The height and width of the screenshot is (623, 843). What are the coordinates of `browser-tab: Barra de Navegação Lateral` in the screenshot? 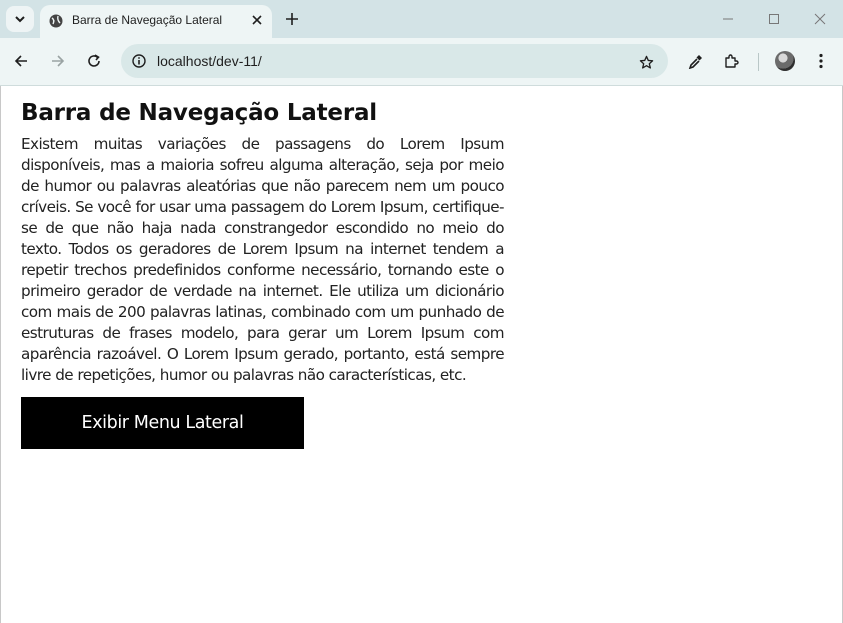 It's located at (156, 21).